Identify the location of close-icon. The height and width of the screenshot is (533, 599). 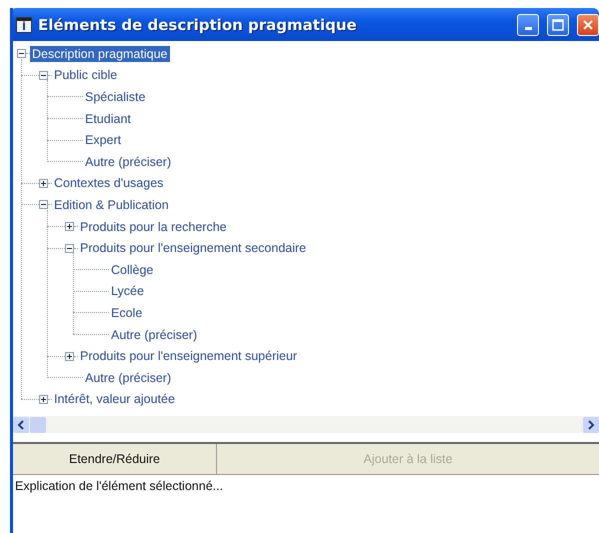
(588, 24).